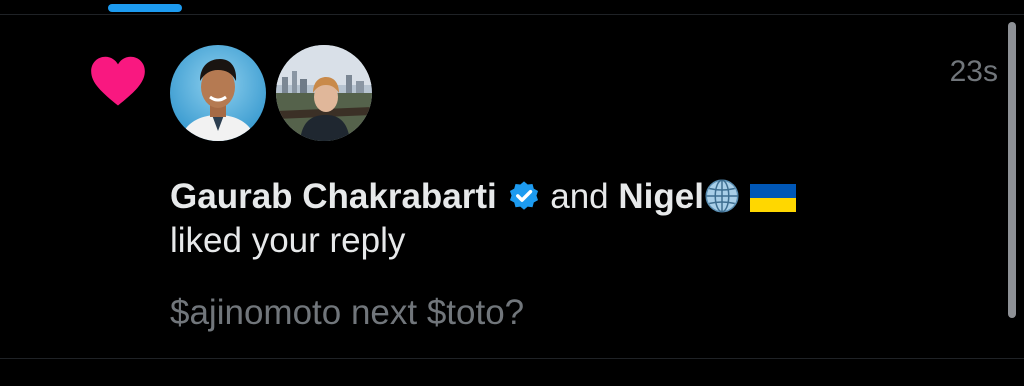 The width and height of the screenshot is (1024, 386). Describe the element at coordinates (218, 93) in the screenshot. I see `avatar-gaurab` at that location.